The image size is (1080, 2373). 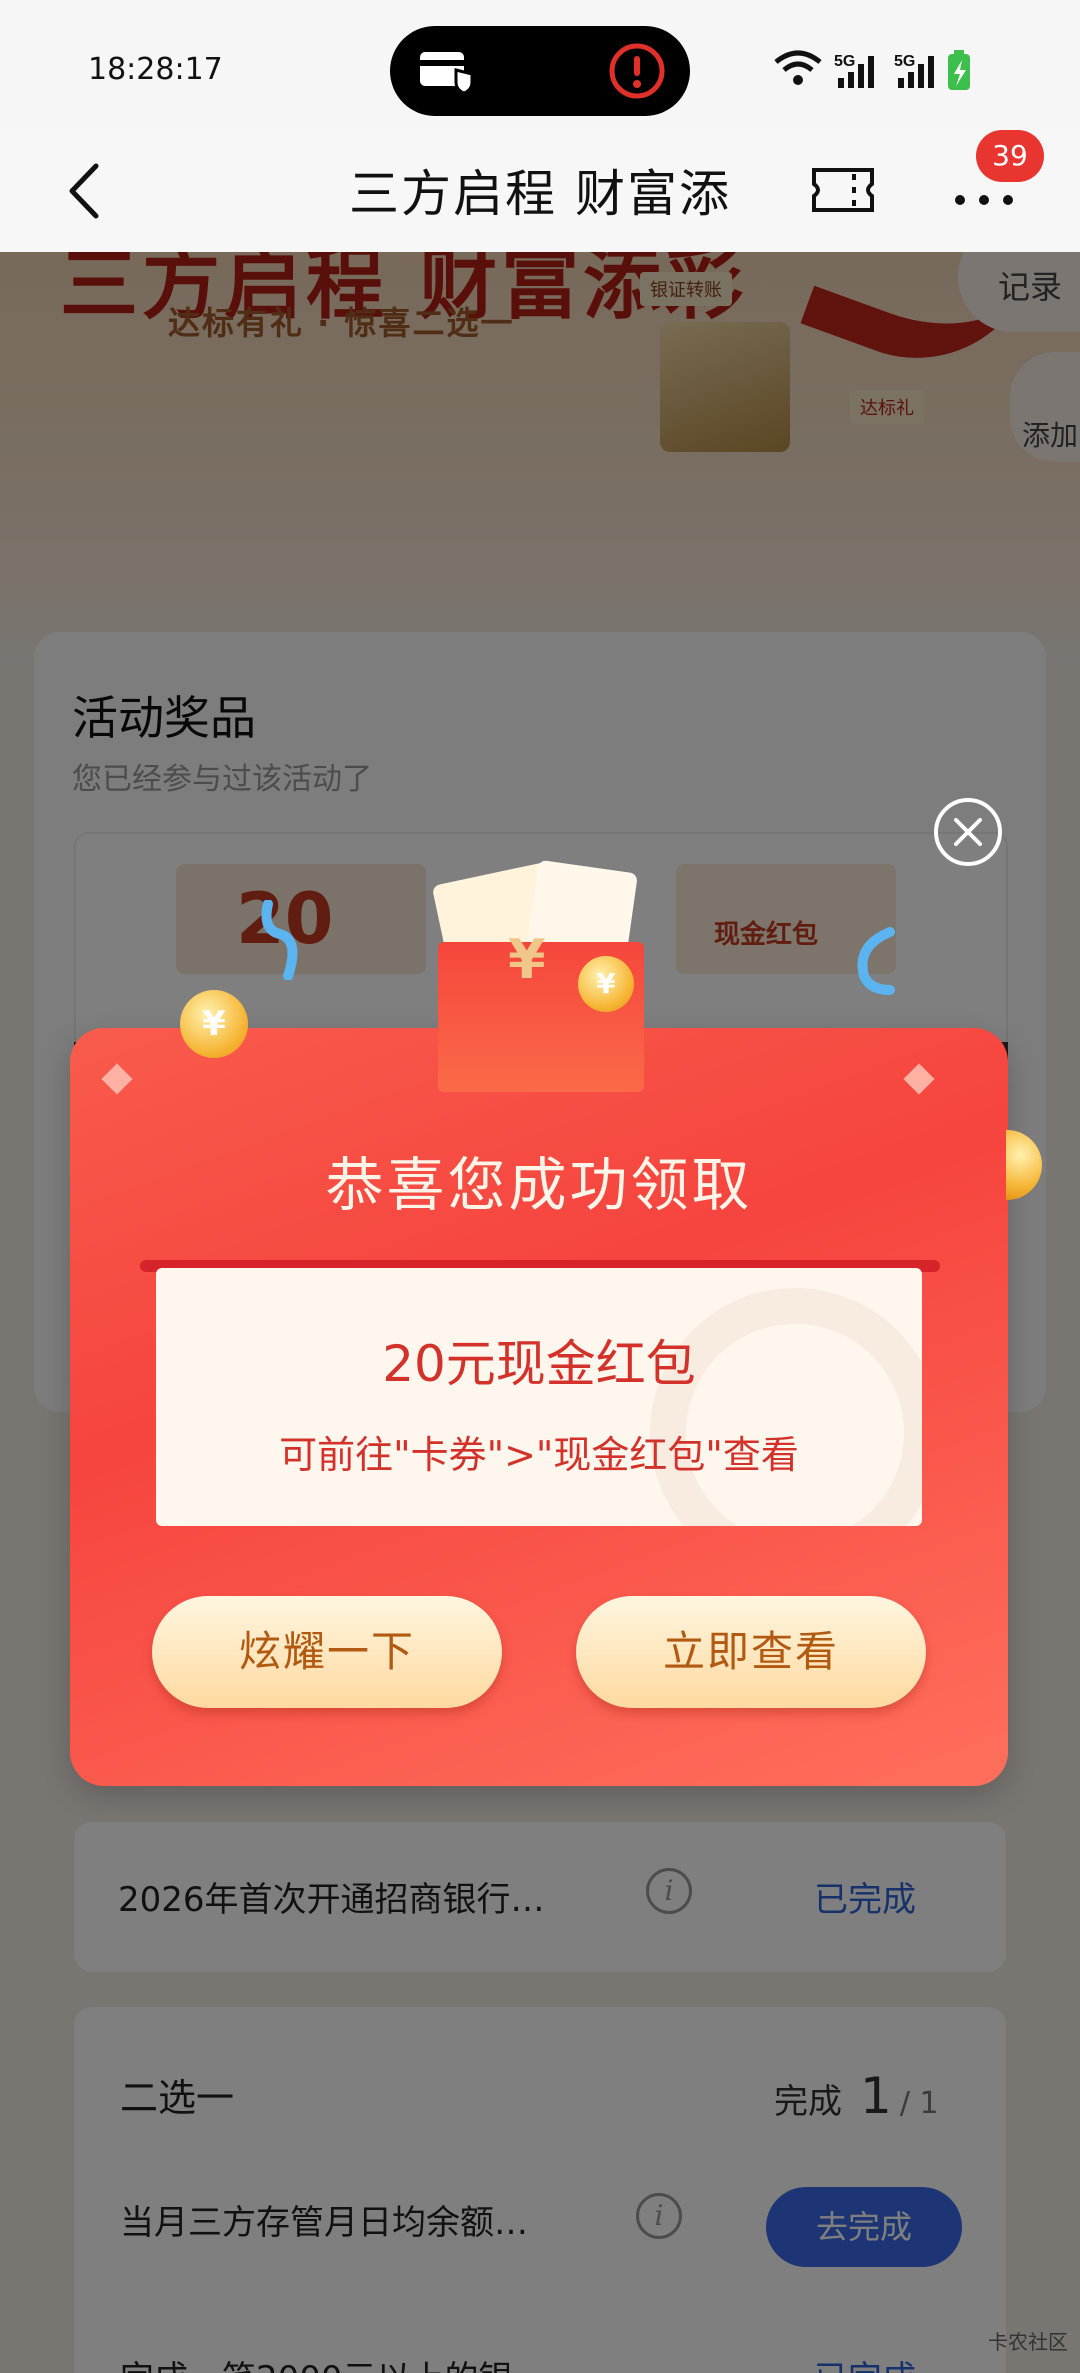 What do you see at coordinates (959, 70) in the screenshot?
I see `battery-icon` at bounding box center [959, 70].